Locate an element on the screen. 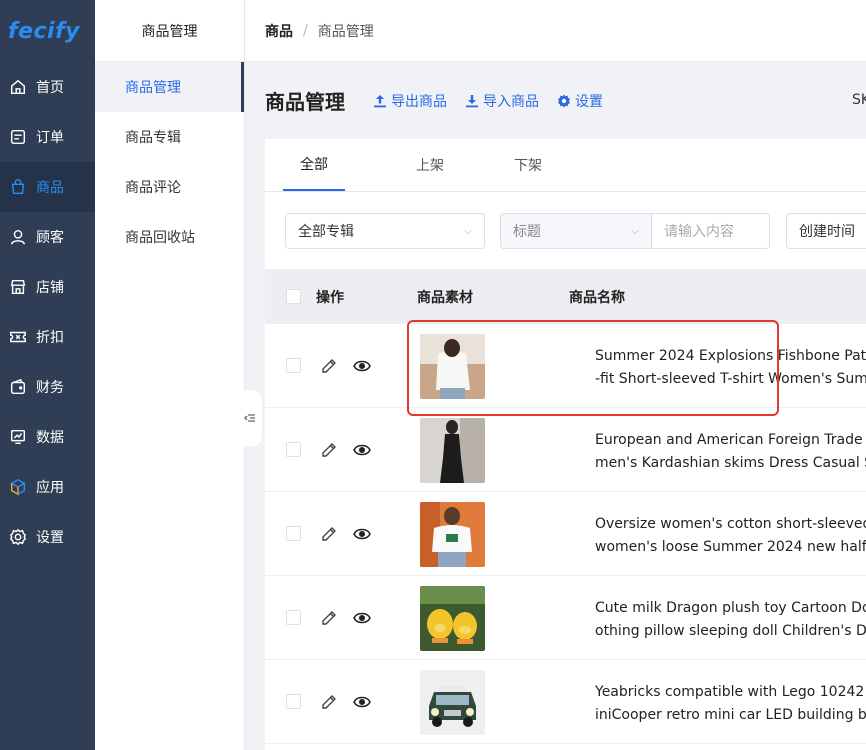  tab-unlisted: 下架 is located at coordinates (528, 165).